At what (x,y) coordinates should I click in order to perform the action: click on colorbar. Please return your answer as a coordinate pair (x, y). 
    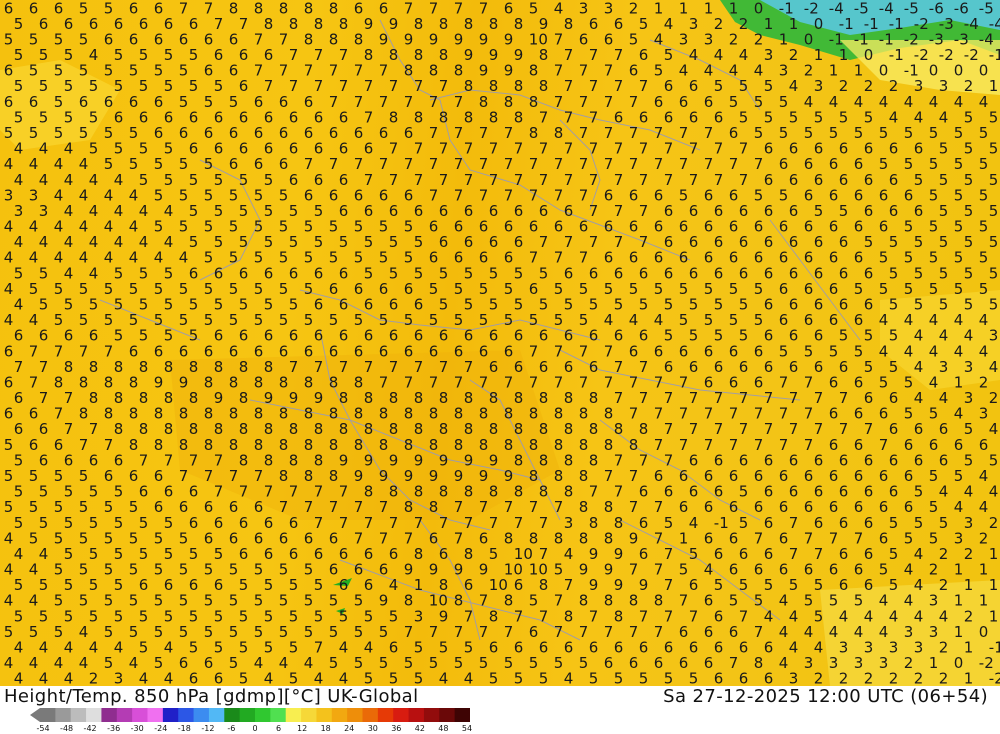
    Looking at the image, I should click on (250, 715).